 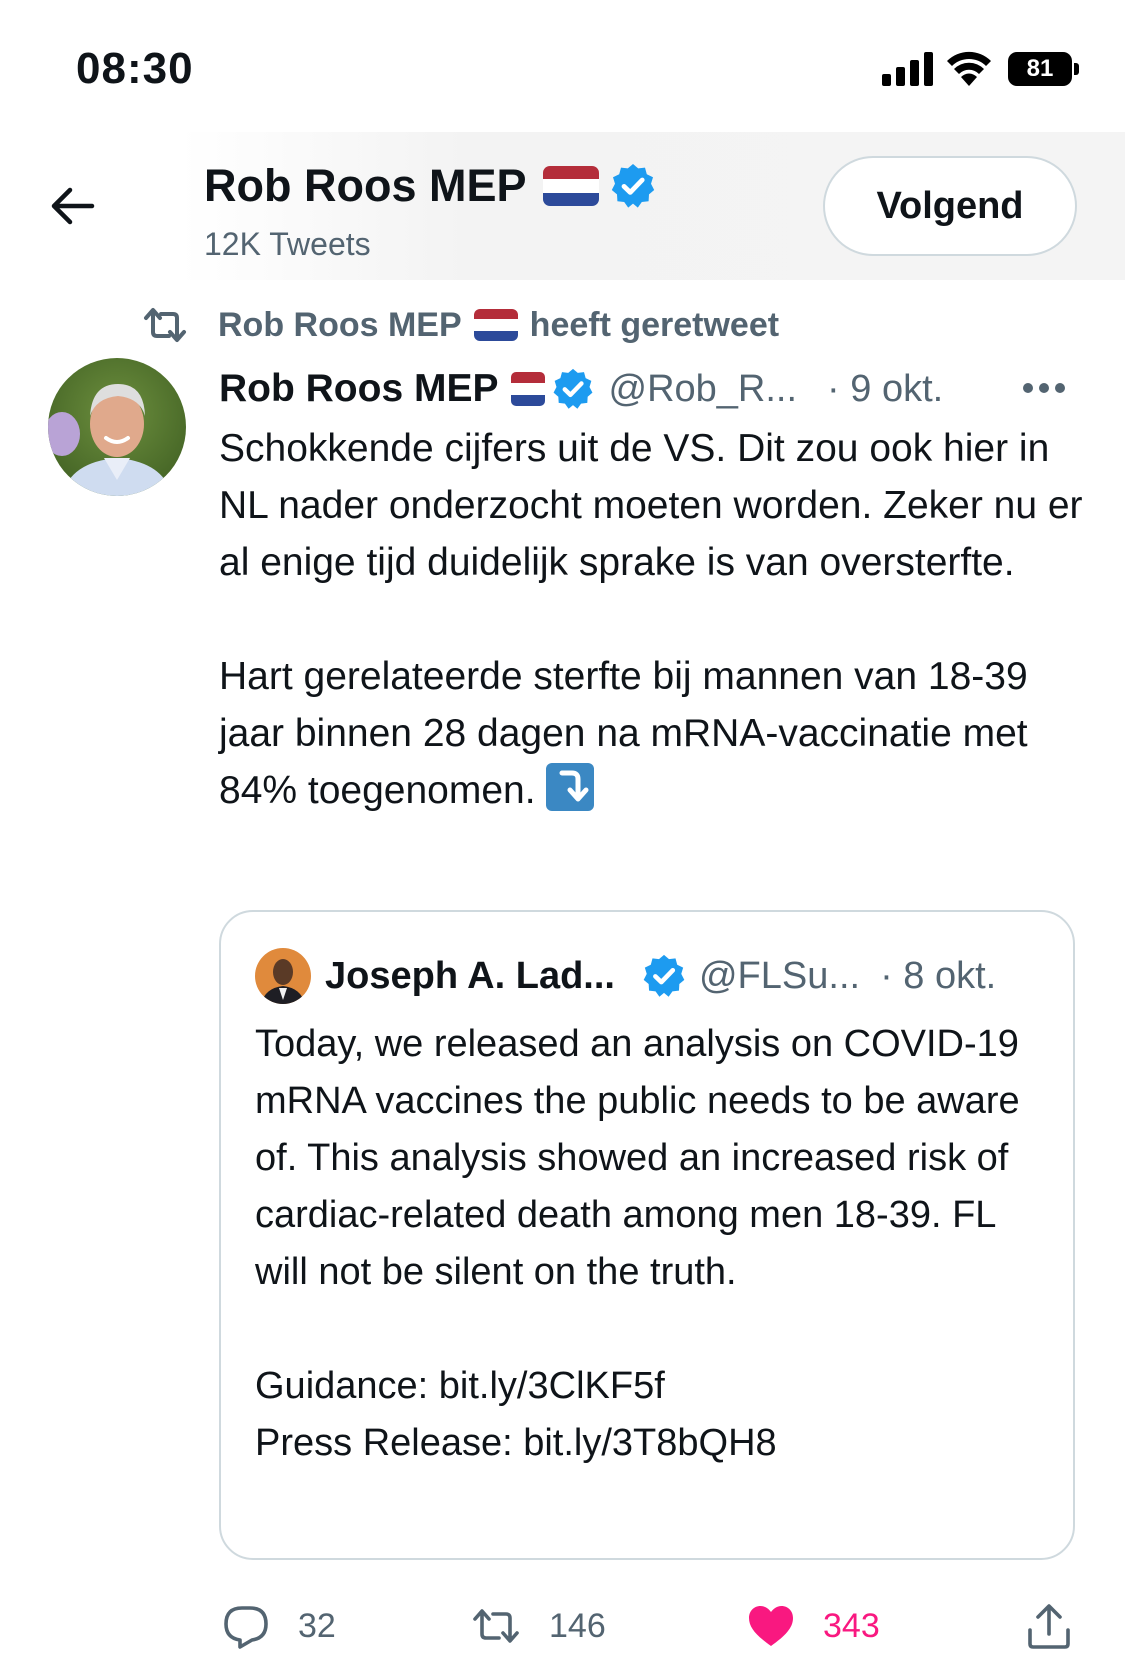 What do you see at coordinates (969, 68) in the screenshot?
I see `wifi-icon` at bounding box center [969, 68].